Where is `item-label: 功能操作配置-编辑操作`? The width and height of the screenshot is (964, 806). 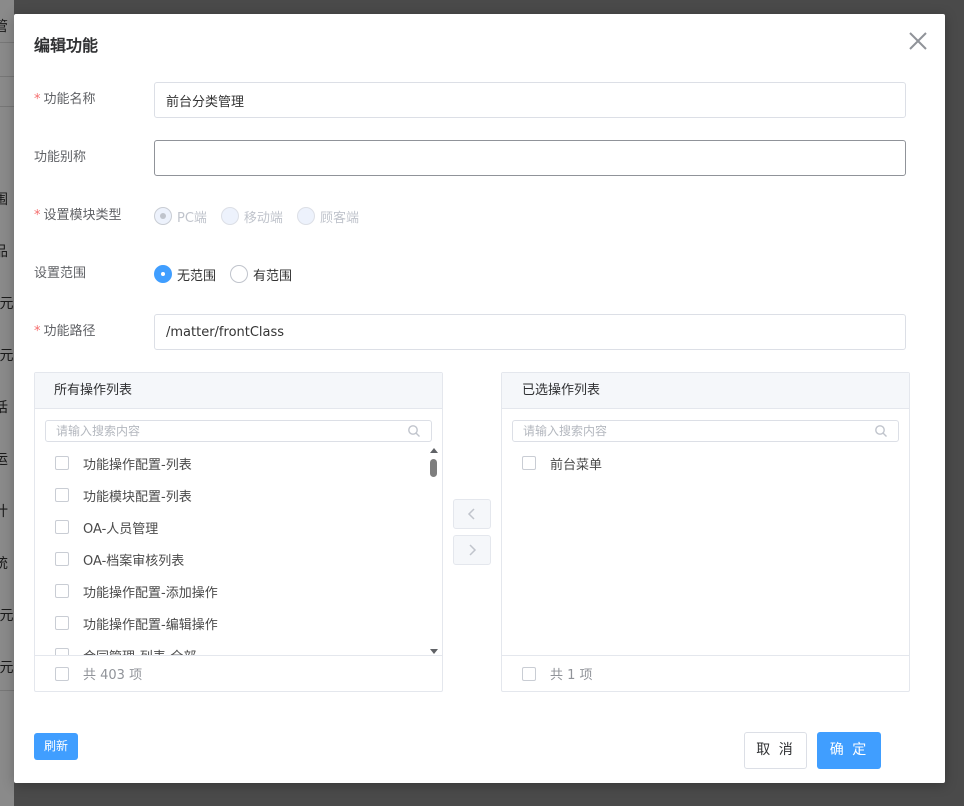
item-label: 功能操作配置-编辑操作 is located at coordinates (150, 625).